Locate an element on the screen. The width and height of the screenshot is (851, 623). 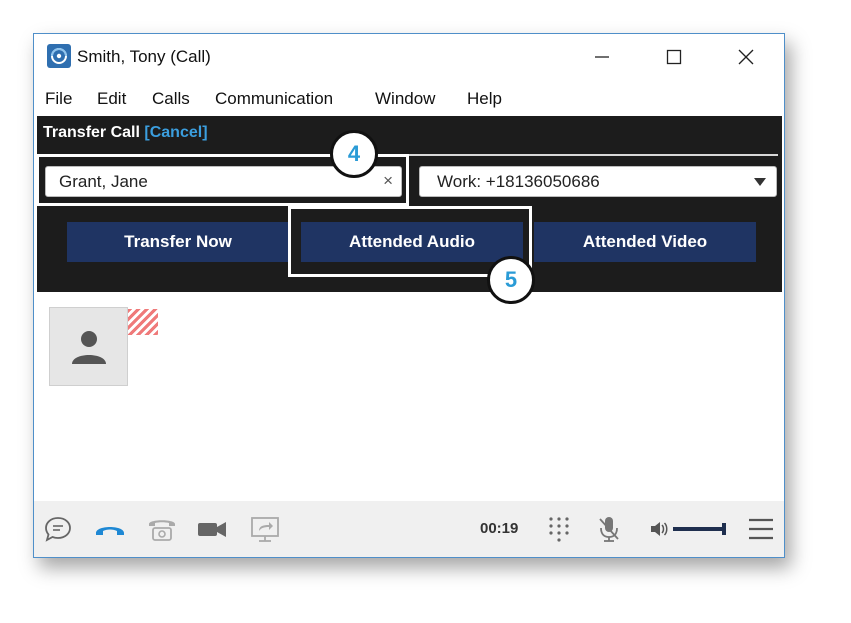
number-select-value: Work: +18136050686 is located at coordinates (518, 181).